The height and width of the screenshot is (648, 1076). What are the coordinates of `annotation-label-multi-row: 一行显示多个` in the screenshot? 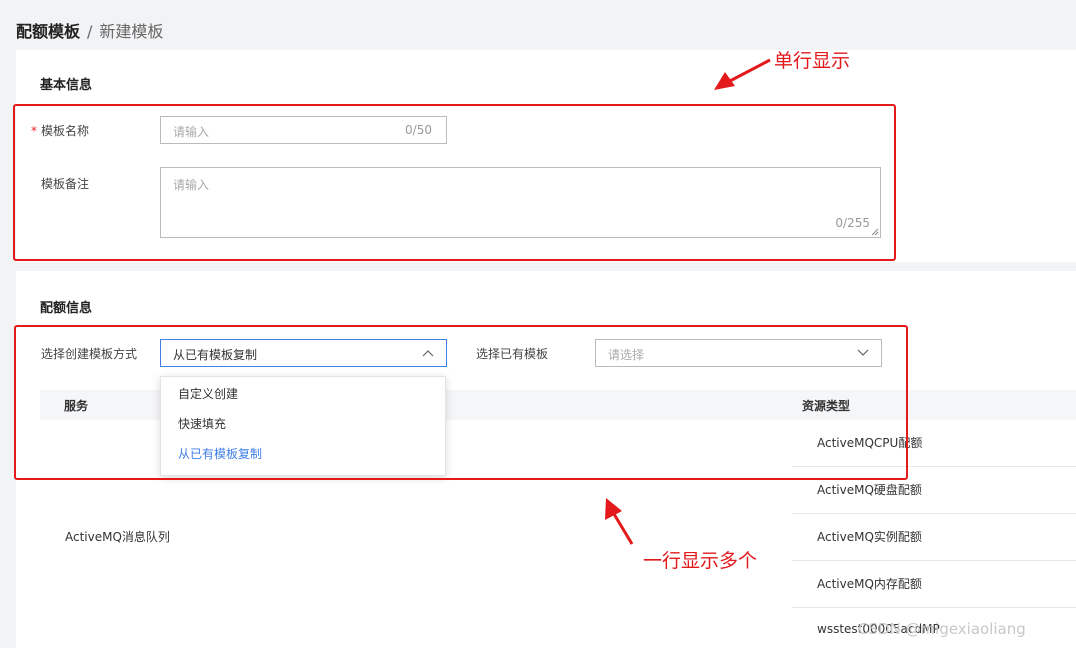 It's located at (700, 561).